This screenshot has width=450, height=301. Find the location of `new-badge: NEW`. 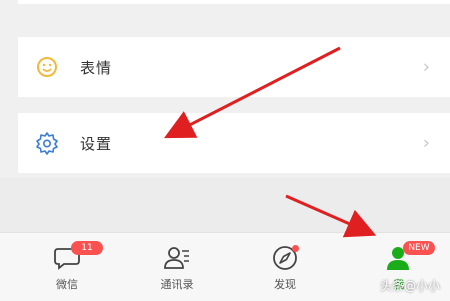

new-badge: NEW is located at coordinates (419, 248).